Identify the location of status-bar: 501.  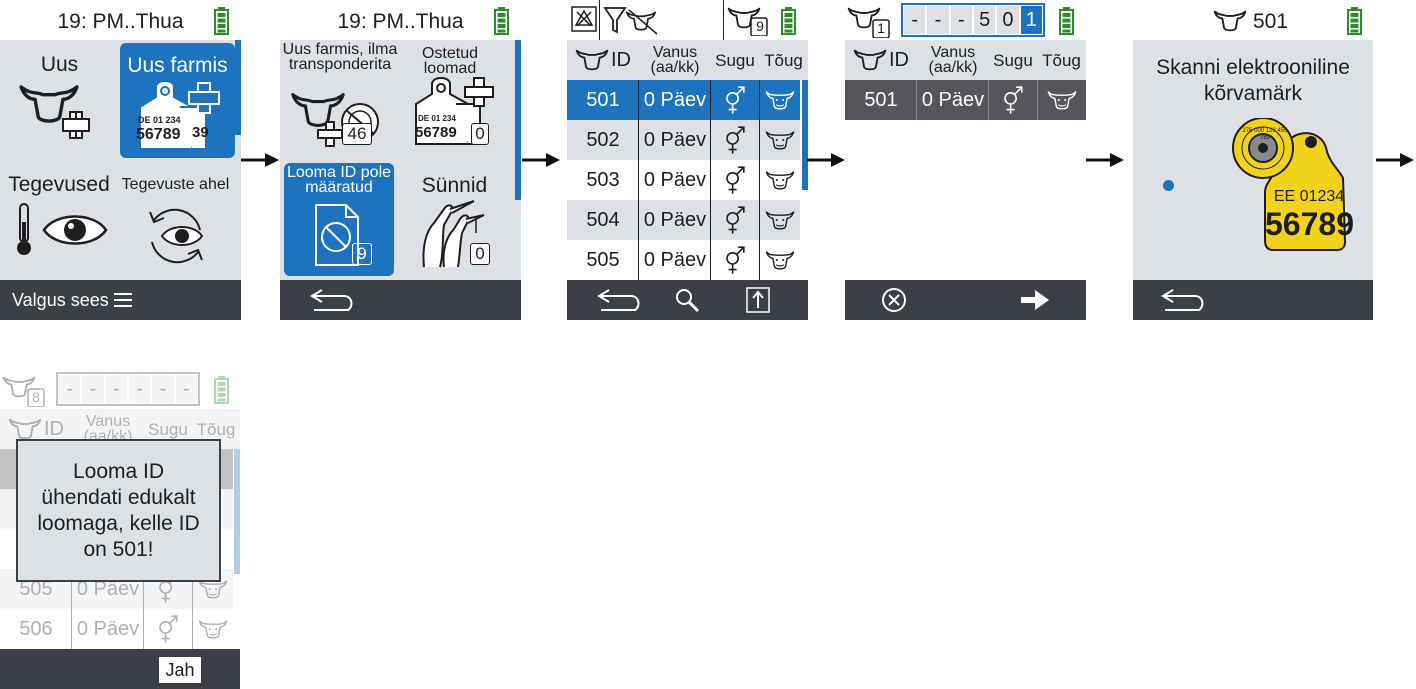
(1253, 20).